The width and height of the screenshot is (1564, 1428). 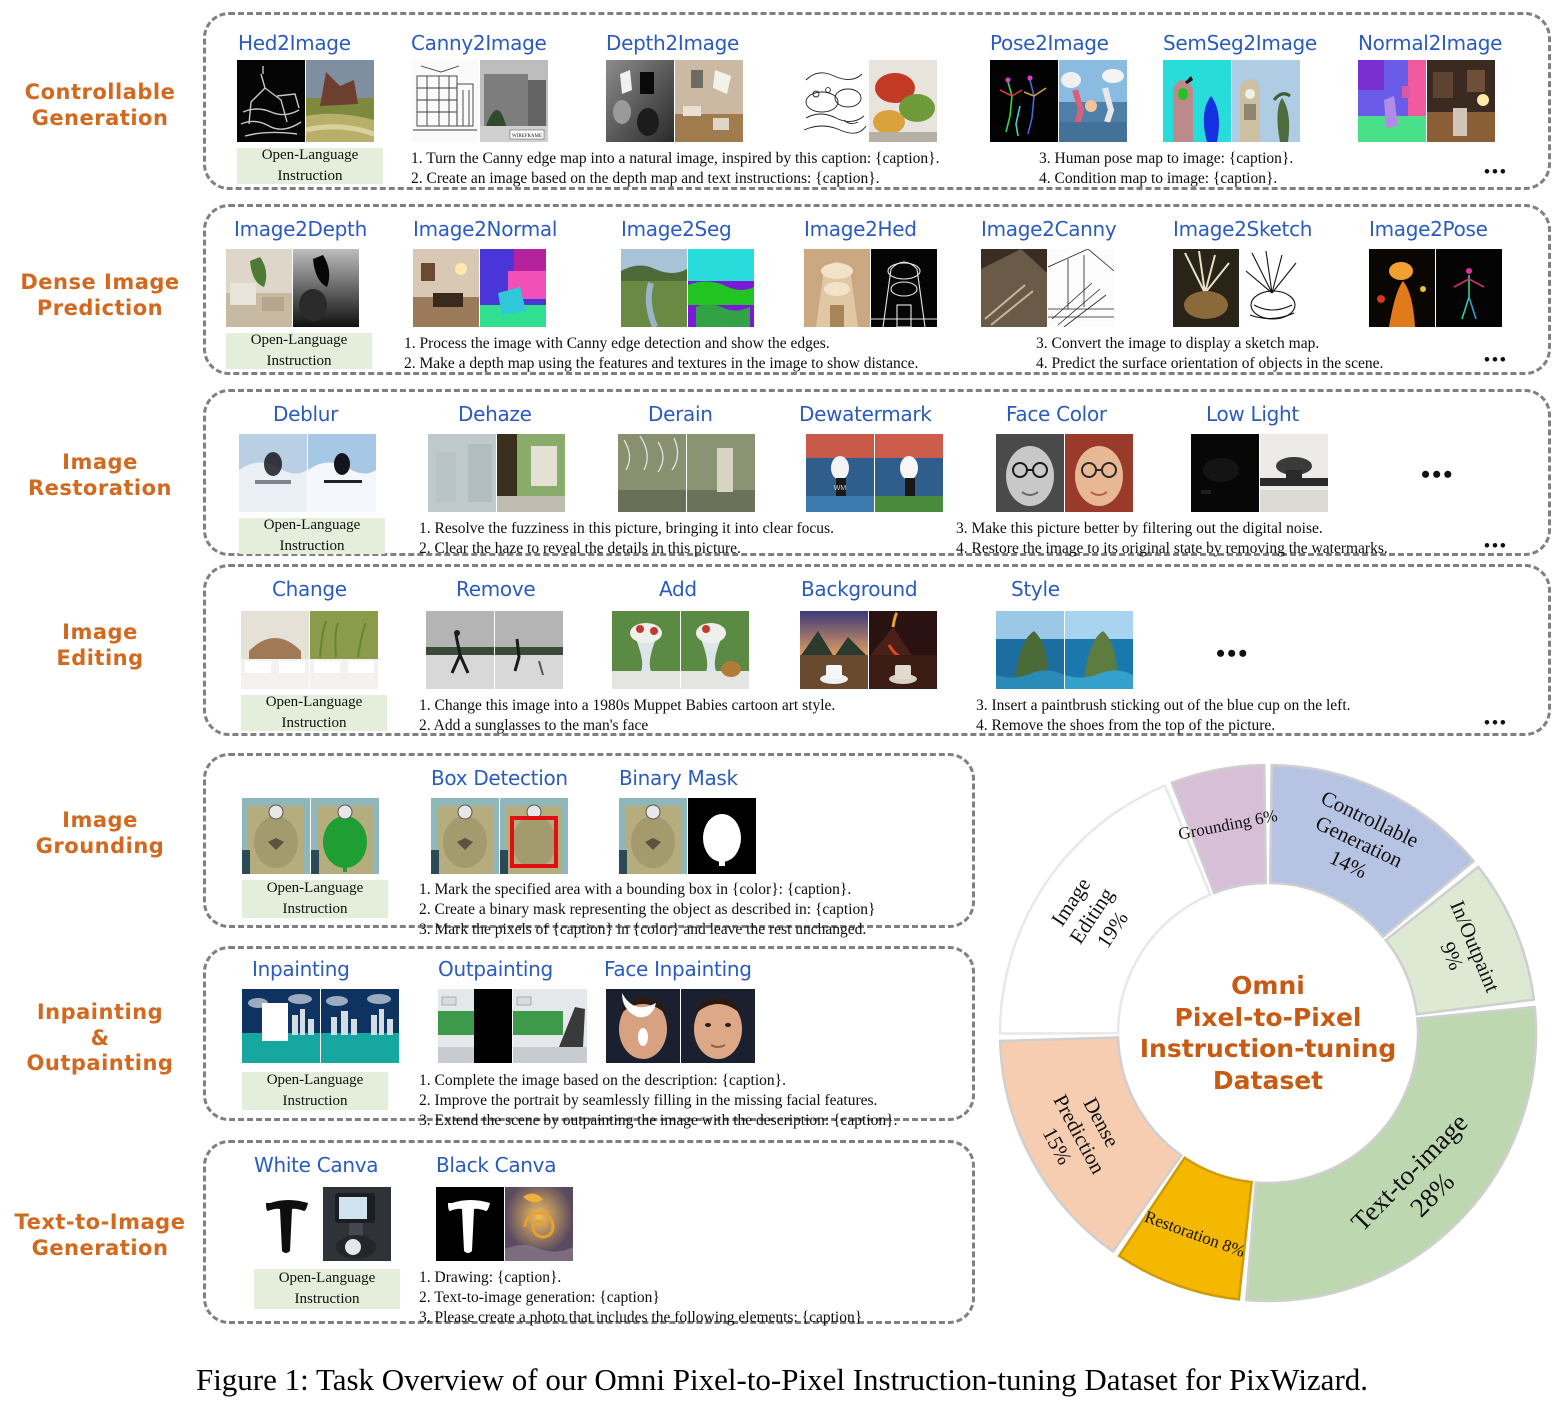 What do you see at coordinates (301, 969) in the screenshot?
I see `task-title-inpainting: Inpainting` at bounding box center [301, 969].